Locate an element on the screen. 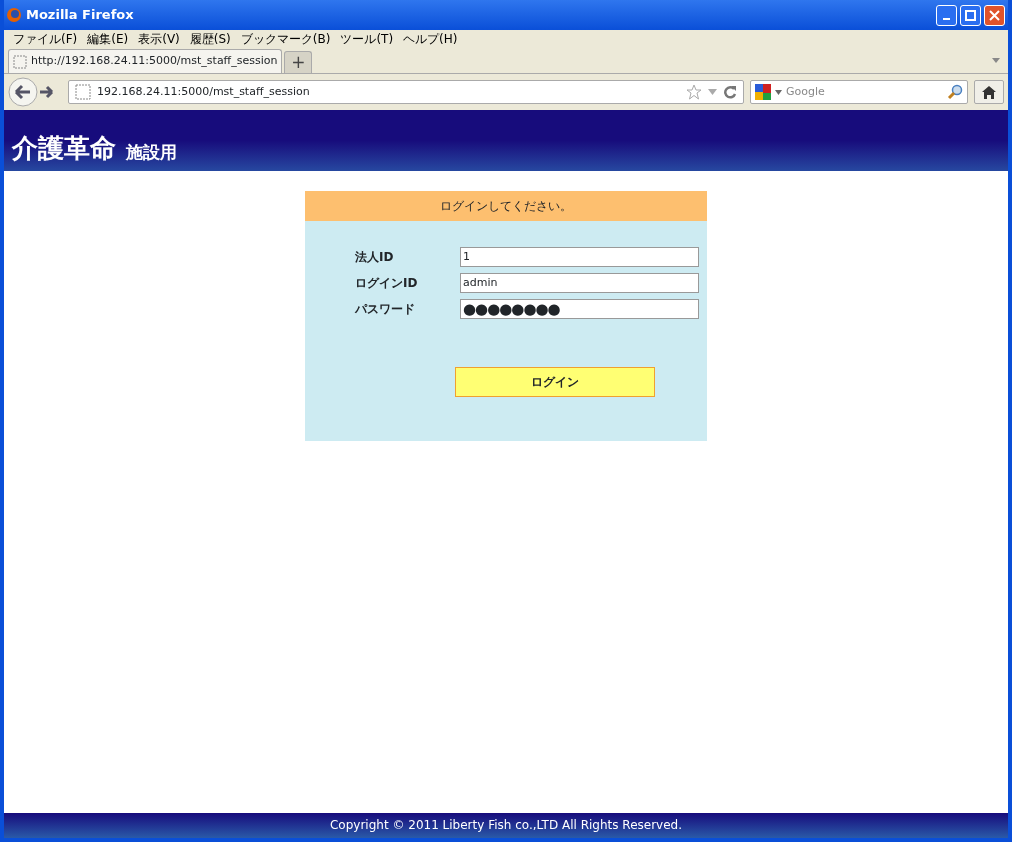 The height and width of the screenshot is (842, 1012). close-button is located at coordinates (994, 15).